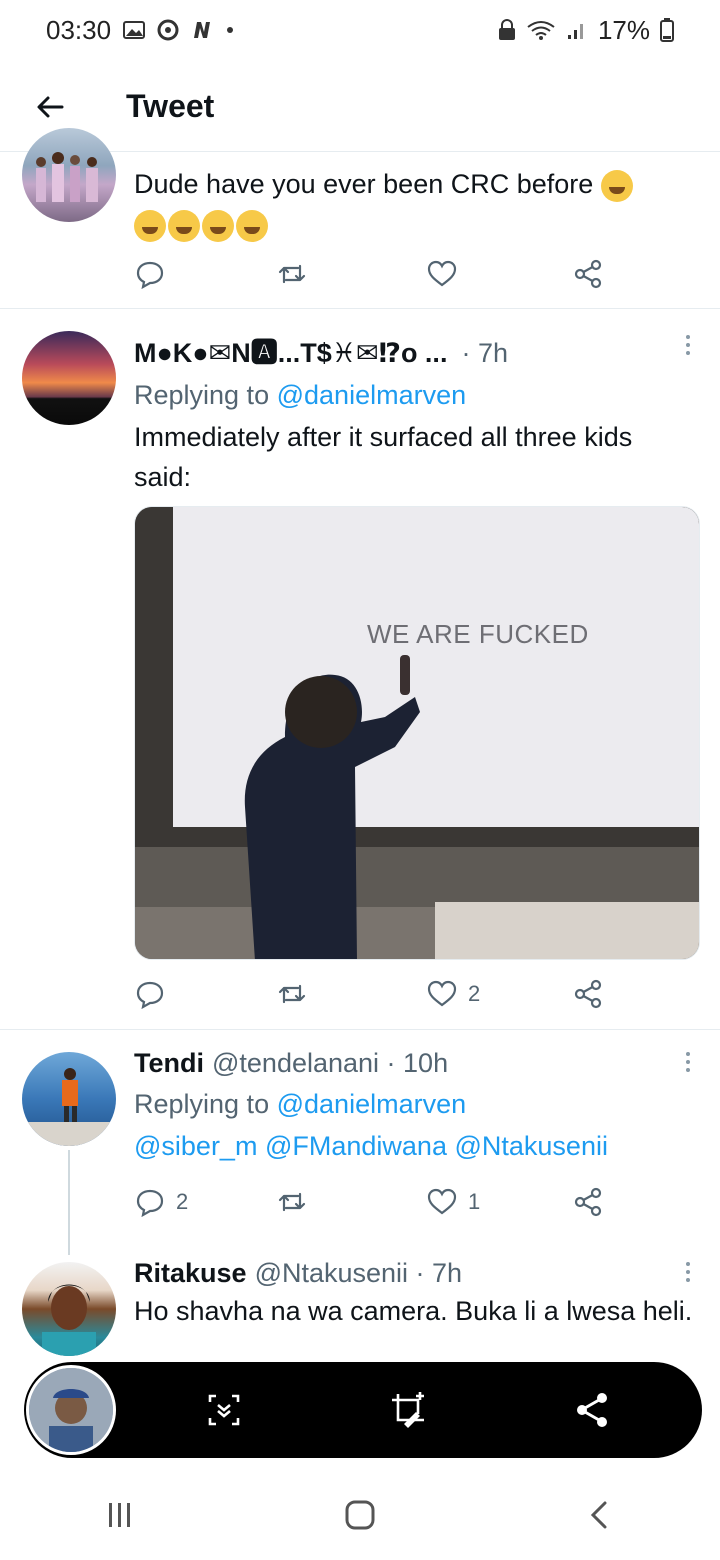 This screenshot has height=1560, width=720. I want to click on home-button, so click(360, 1515).